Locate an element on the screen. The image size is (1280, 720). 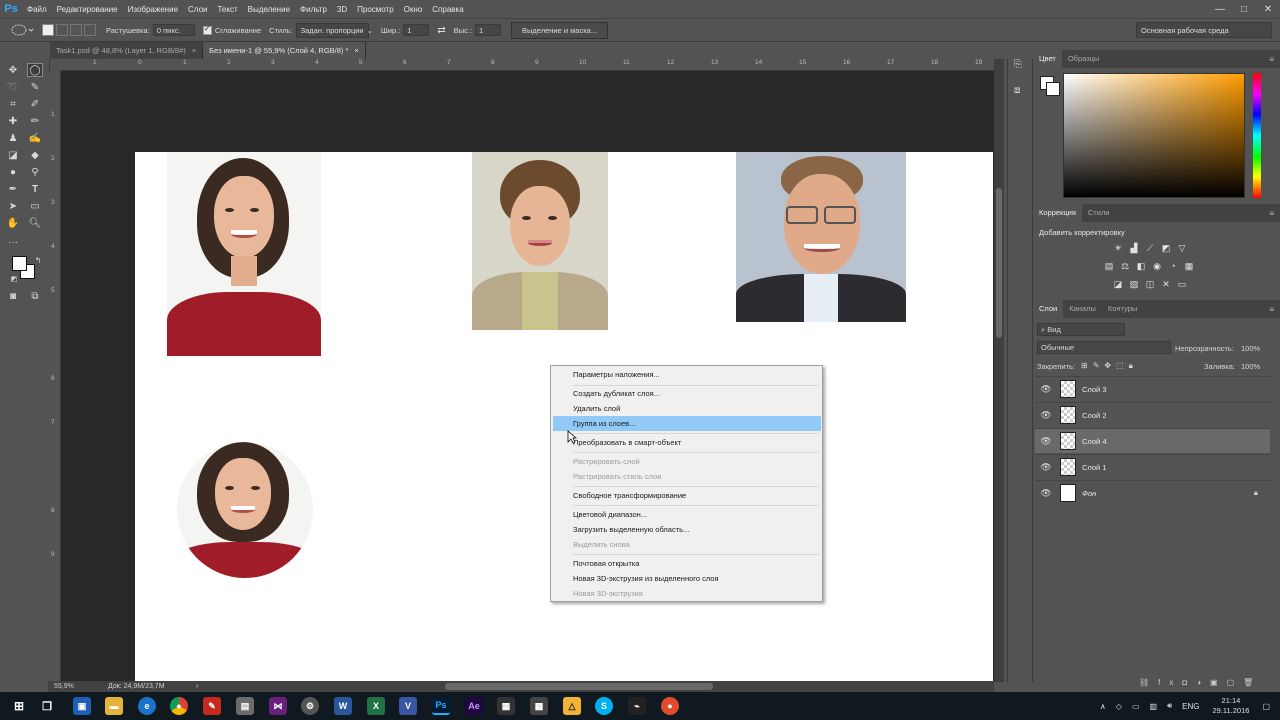
exposure-icon: ◩ is located at coordinates (1166, 248).